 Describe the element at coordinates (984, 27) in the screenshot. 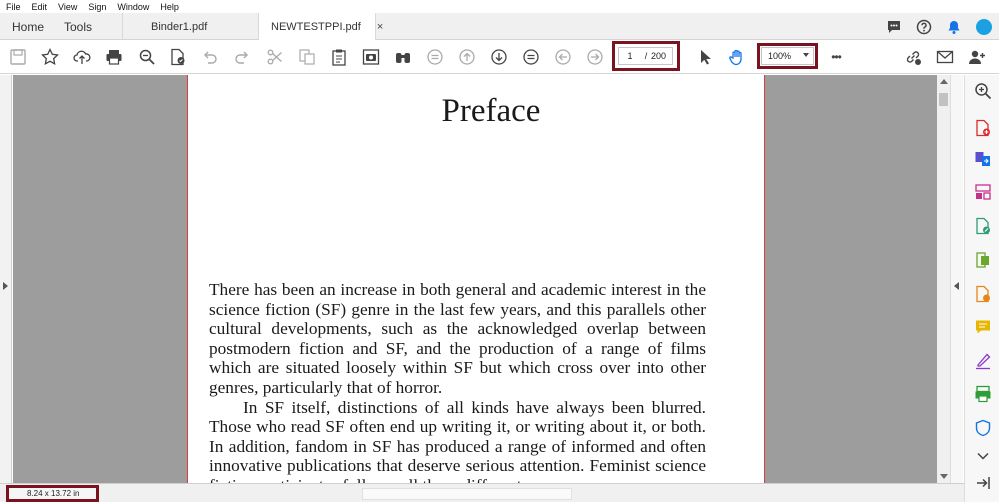

I see `profile-icon` at that location.